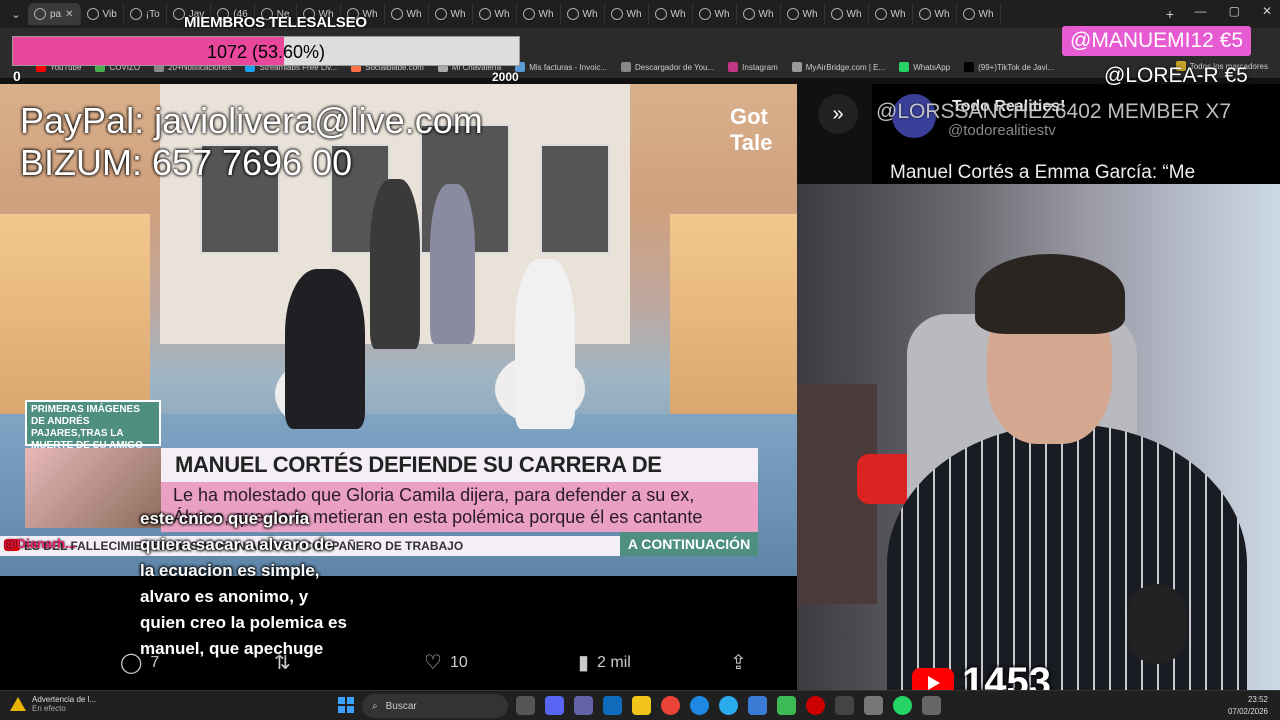 This screenshot has width=1280, height=720. What do you see at coordinates (838, 114) in the screenshot?
I see `next-chevron-button: »` at bounding box center [838, 114].